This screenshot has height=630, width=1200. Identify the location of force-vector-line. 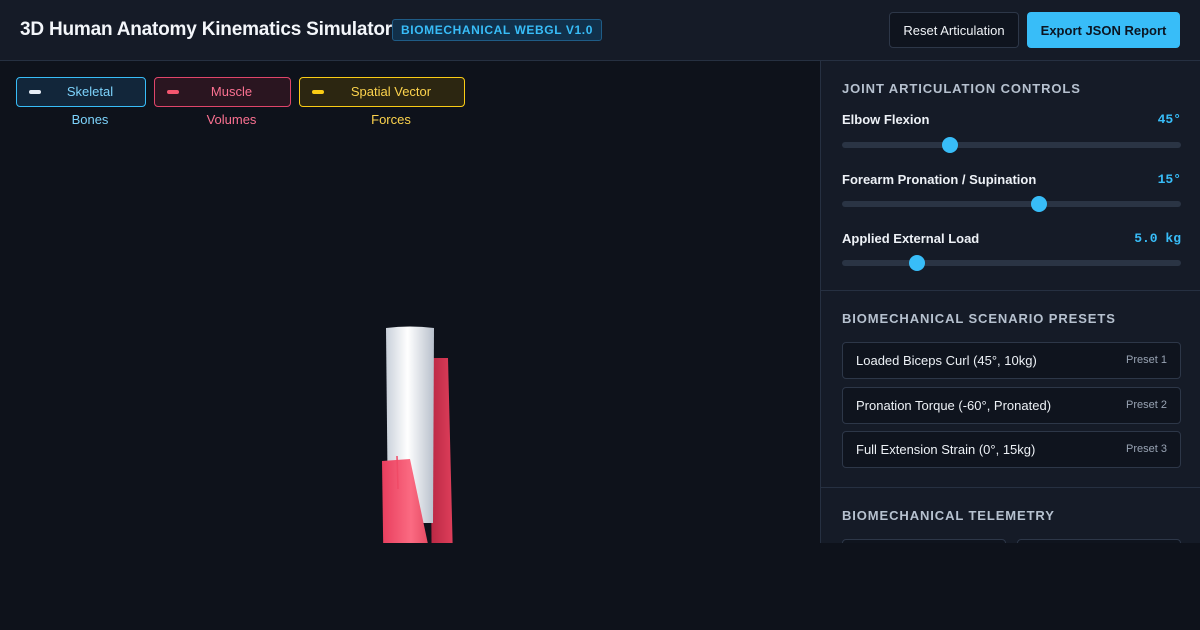
(397, 472).